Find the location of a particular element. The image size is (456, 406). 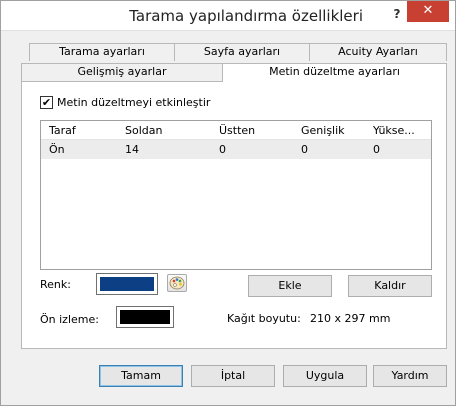

help-title-button: ? is located at coordinates (397, 14).